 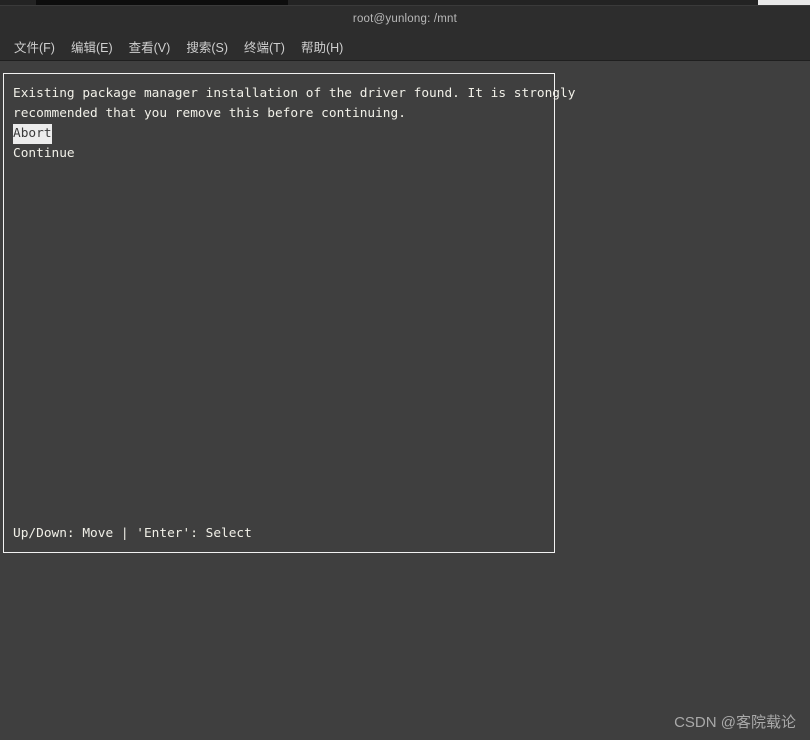 I want to click on dialog-option-row-continue: Continue, so click(x=281, y=154).